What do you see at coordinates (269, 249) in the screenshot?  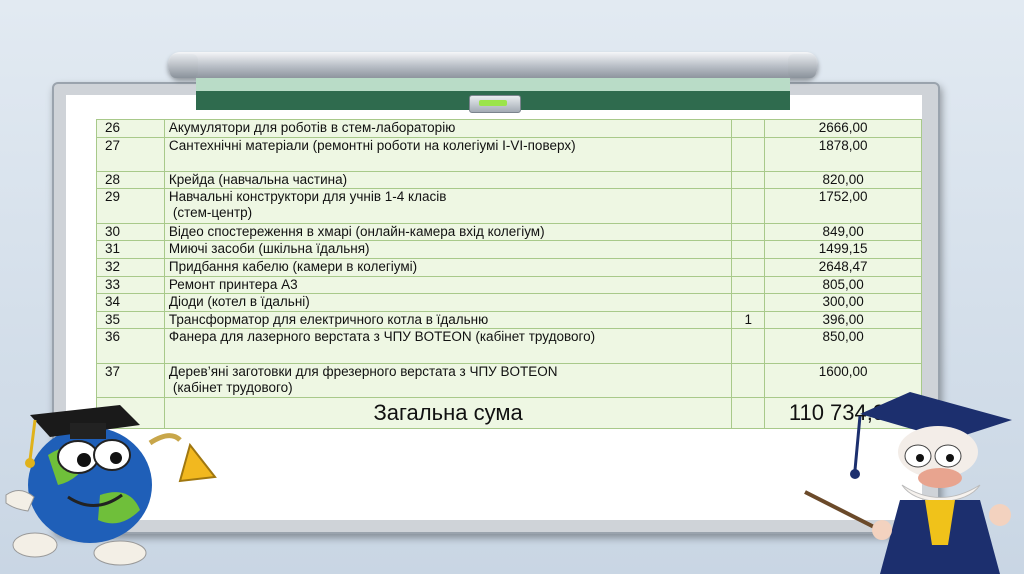 I see `description-line: Миючі засоби (шкільна їдальня)` at bounding box center [269, 249].